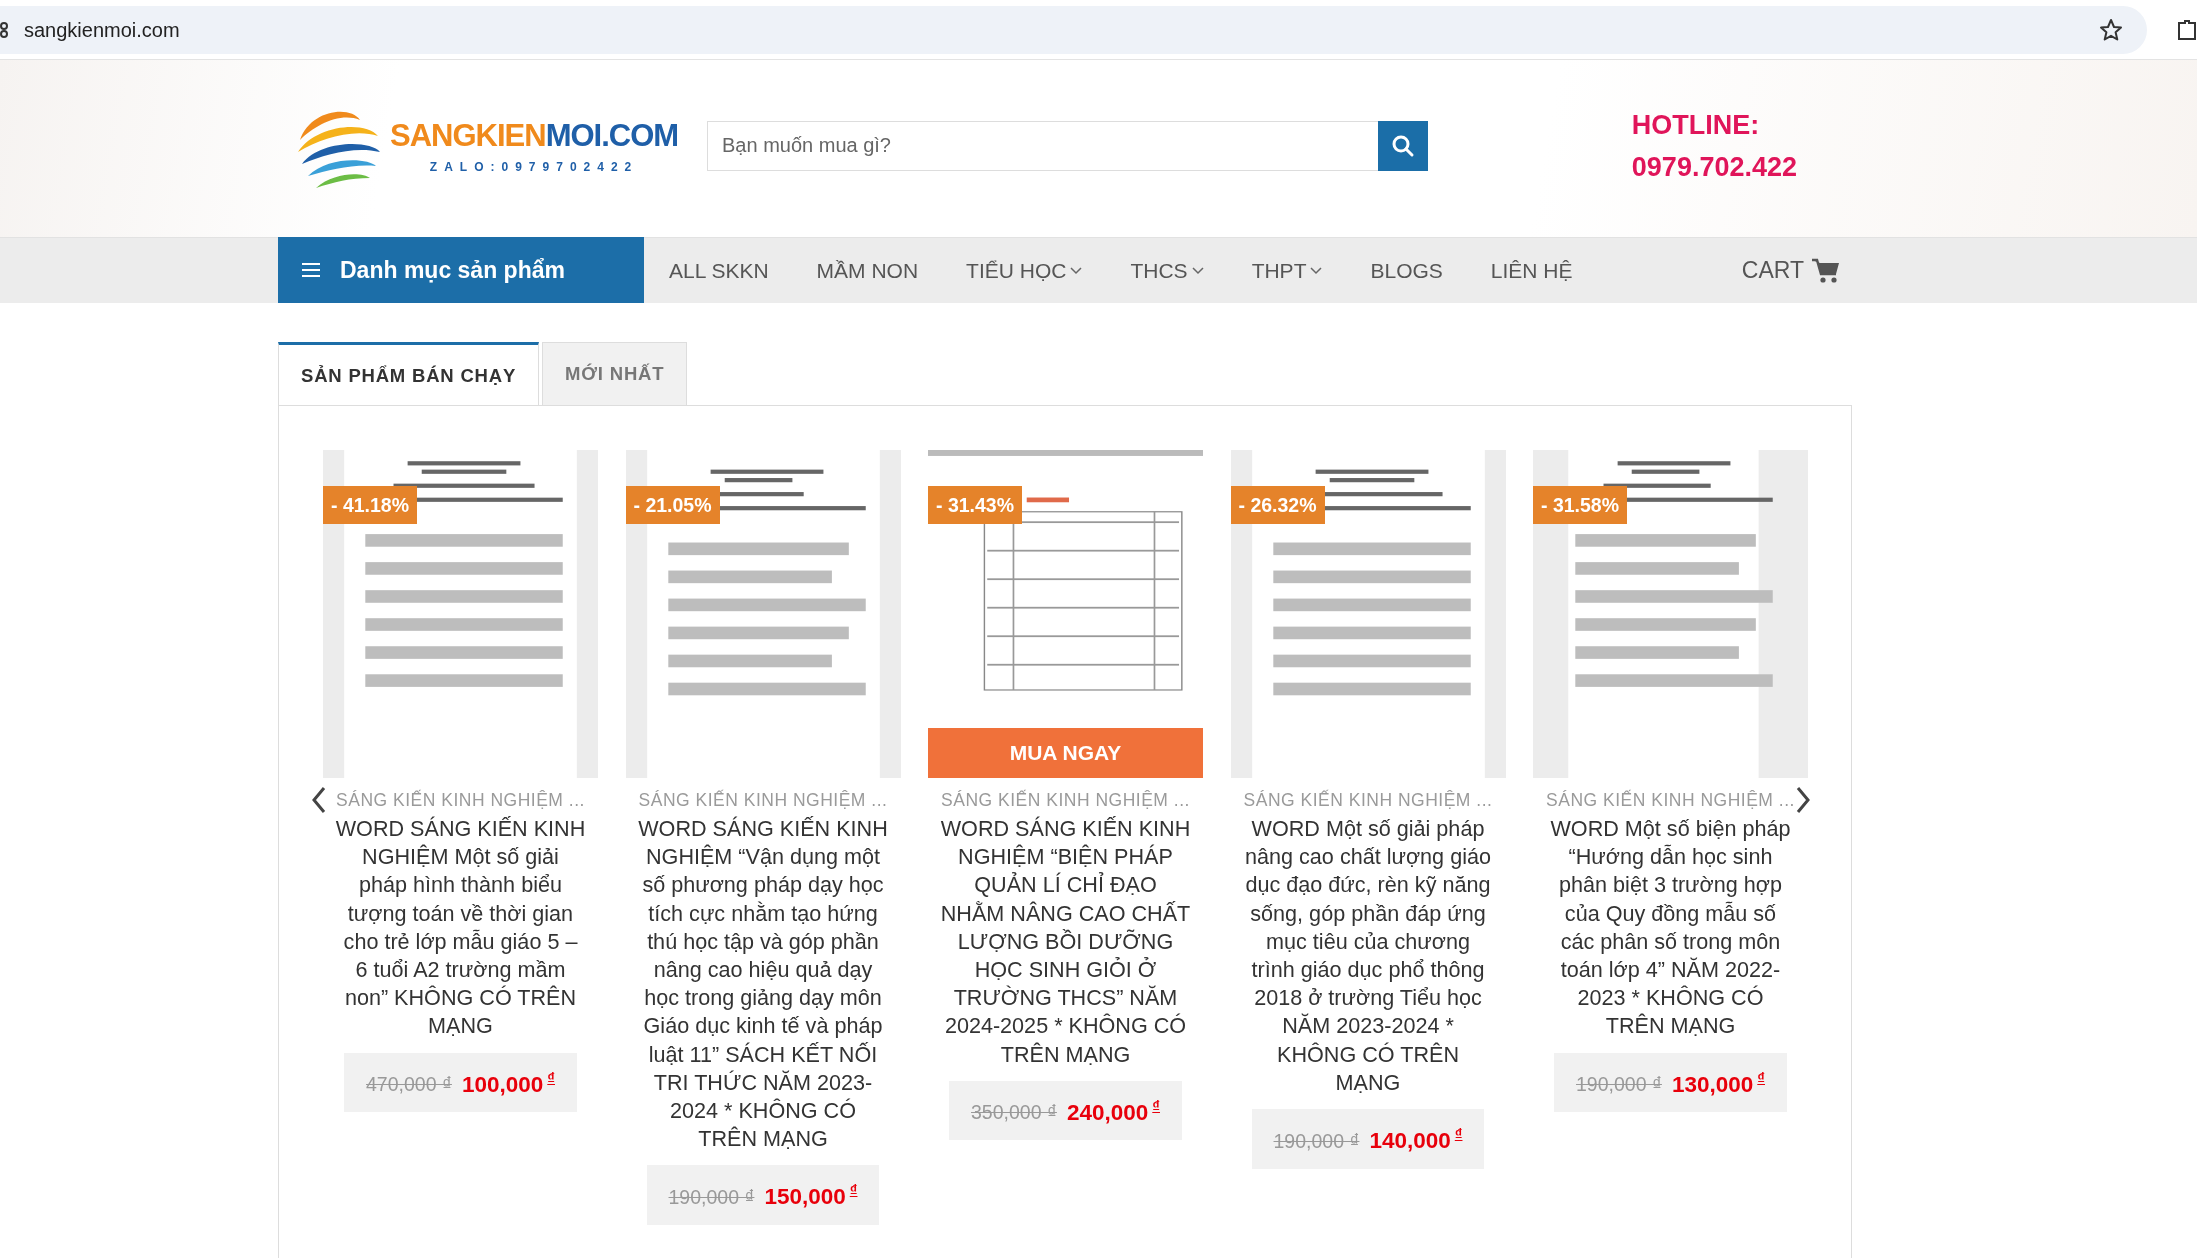  I want to click on hotline-number: 0979.702.422, so click(1714, 166).